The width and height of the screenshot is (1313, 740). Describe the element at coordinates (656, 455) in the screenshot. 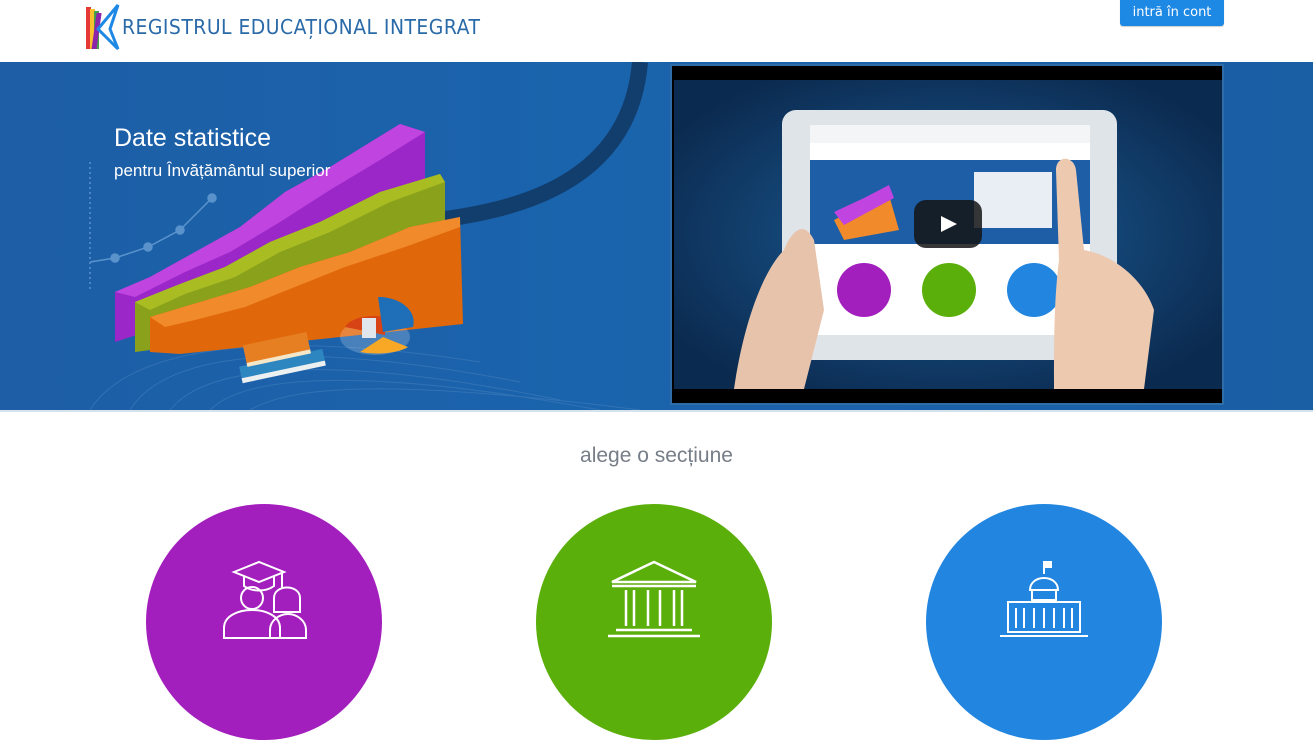

I see `section-heading: alege o secțiune` at that location.